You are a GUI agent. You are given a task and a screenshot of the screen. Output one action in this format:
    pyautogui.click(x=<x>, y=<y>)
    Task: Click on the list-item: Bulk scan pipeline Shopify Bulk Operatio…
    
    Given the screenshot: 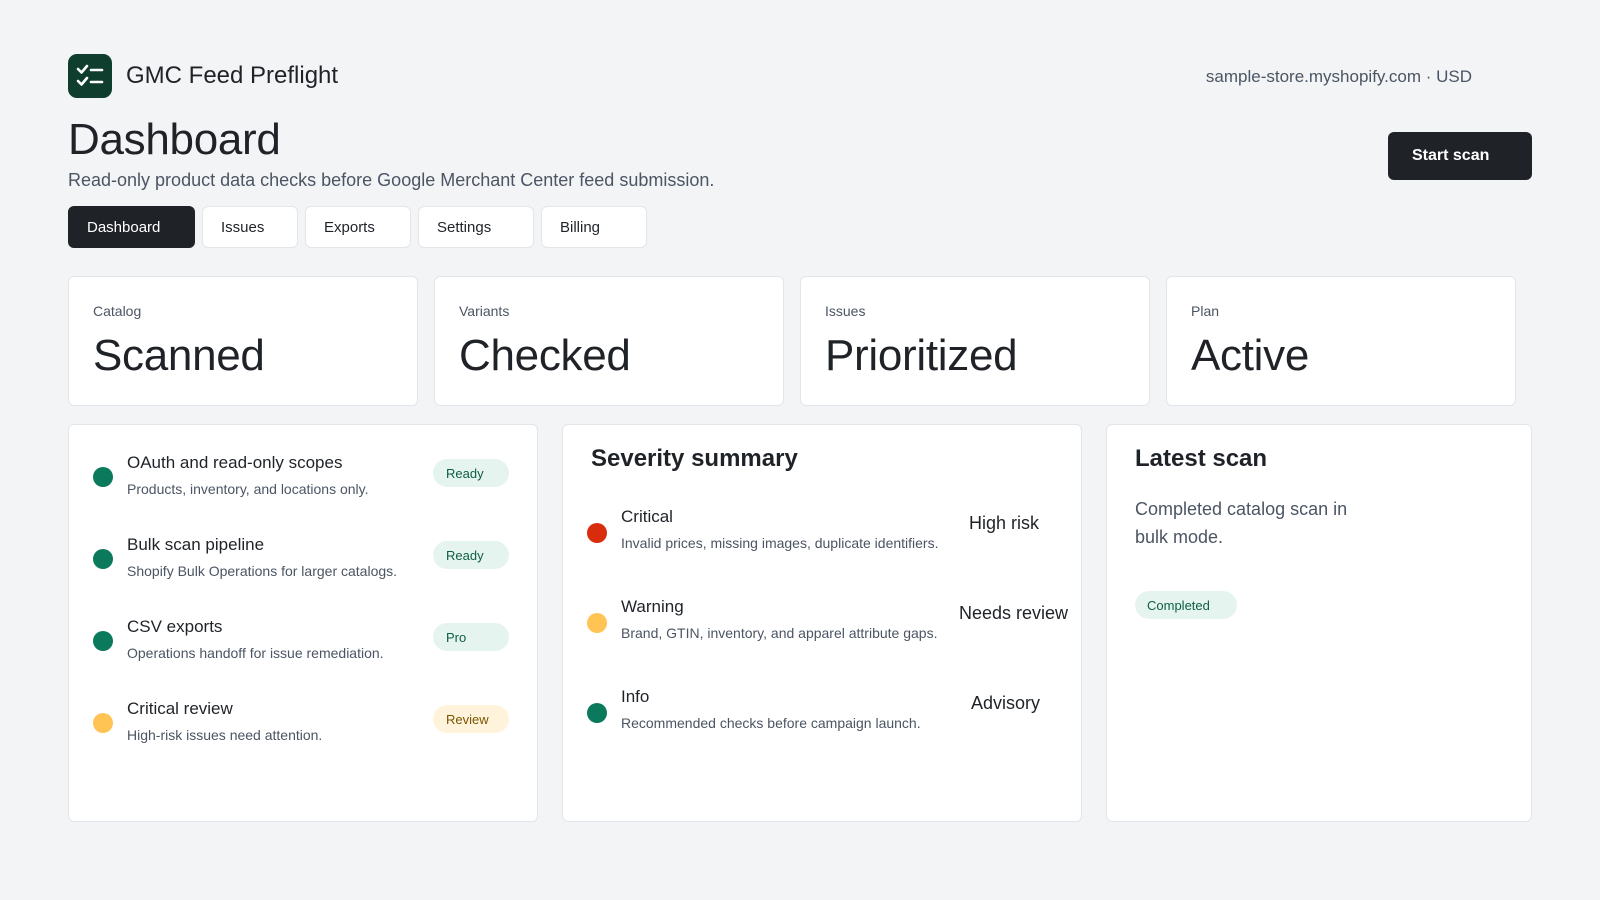 What is the action you would take?
    pyautogui.click(x=305, y=565)
    